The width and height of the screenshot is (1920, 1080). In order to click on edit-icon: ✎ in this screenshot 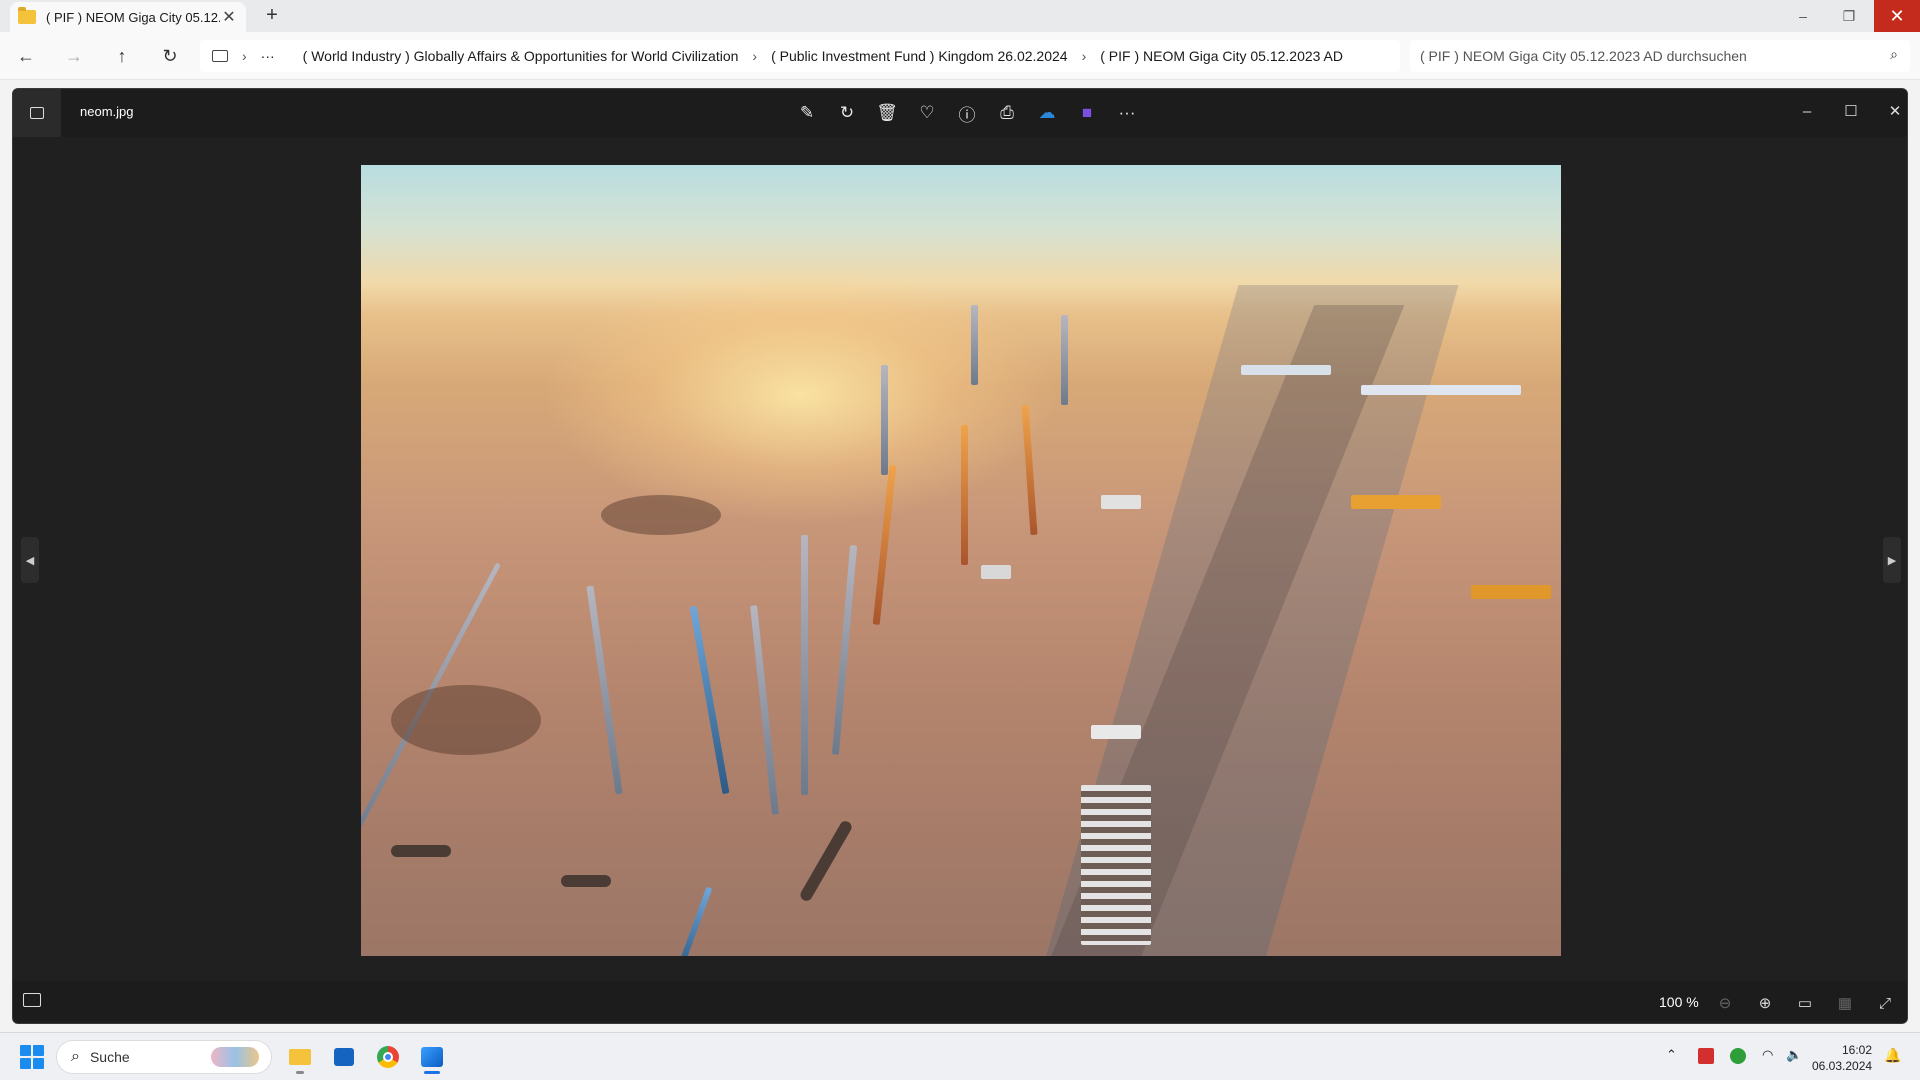, I will do `click(807, 113)`.